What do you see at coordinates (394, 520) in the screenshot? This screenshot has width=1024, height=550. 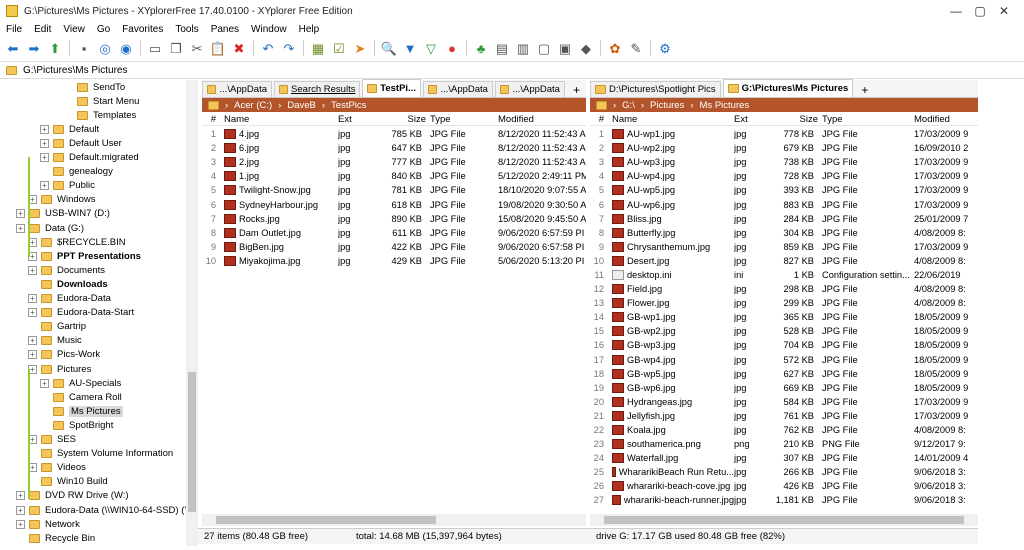 I see `horizontal-scrollbar` at bounding box center [394, 520].